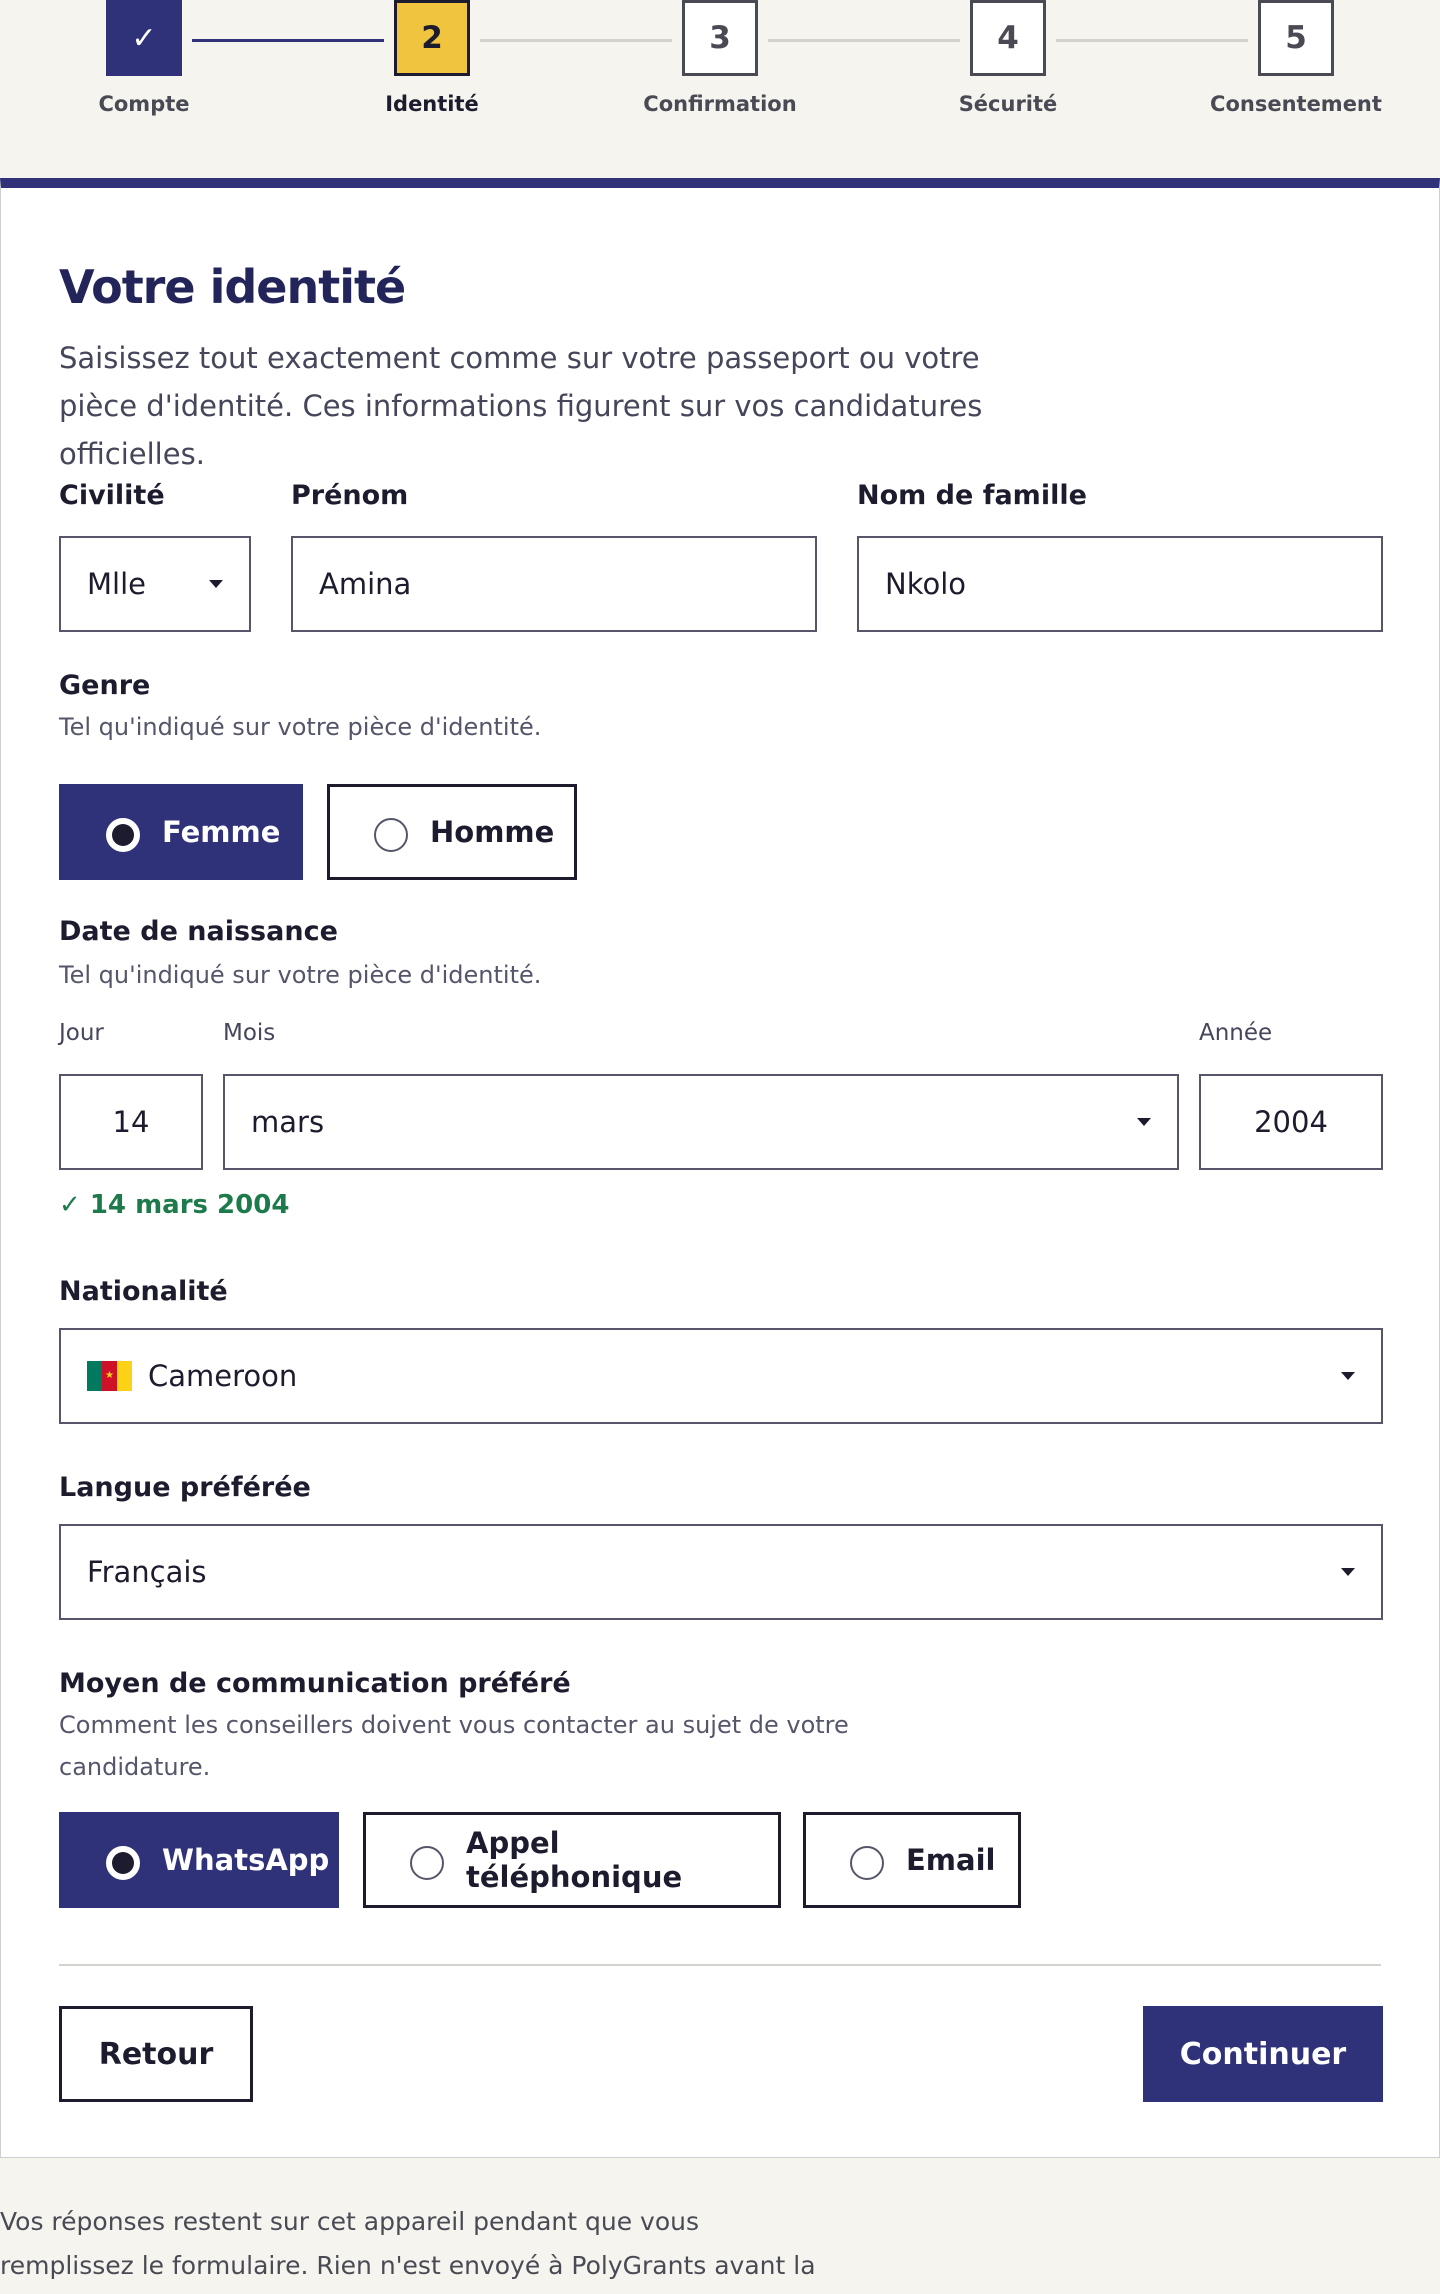 The width and height of the screenshot is (1440, 2294). Describe the element at coordinates (249, 1033) in the screenshot. I see `month-label: Mois` at that location.